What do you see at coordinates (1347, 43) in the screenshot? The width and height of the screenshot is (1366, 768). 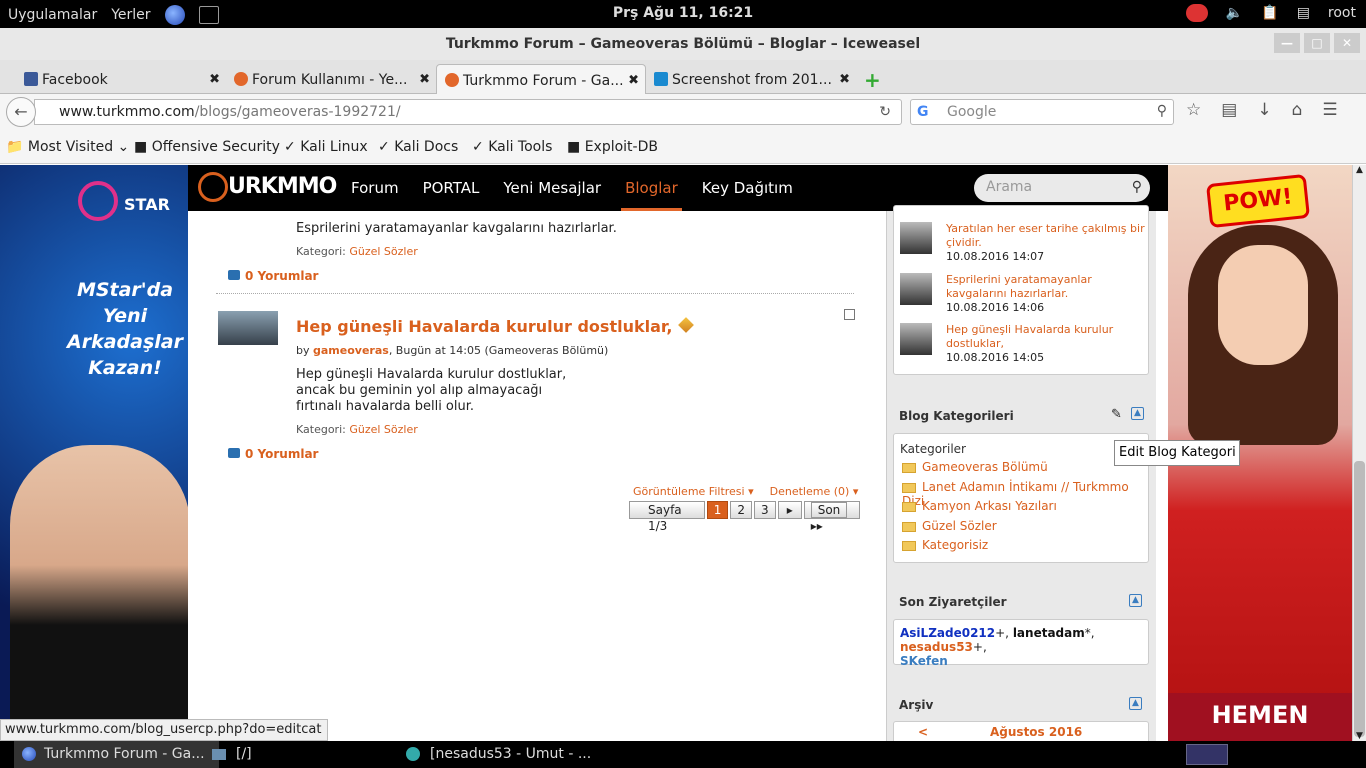 I see `close-window-button: ✕` at bounding box center [1347, 43].